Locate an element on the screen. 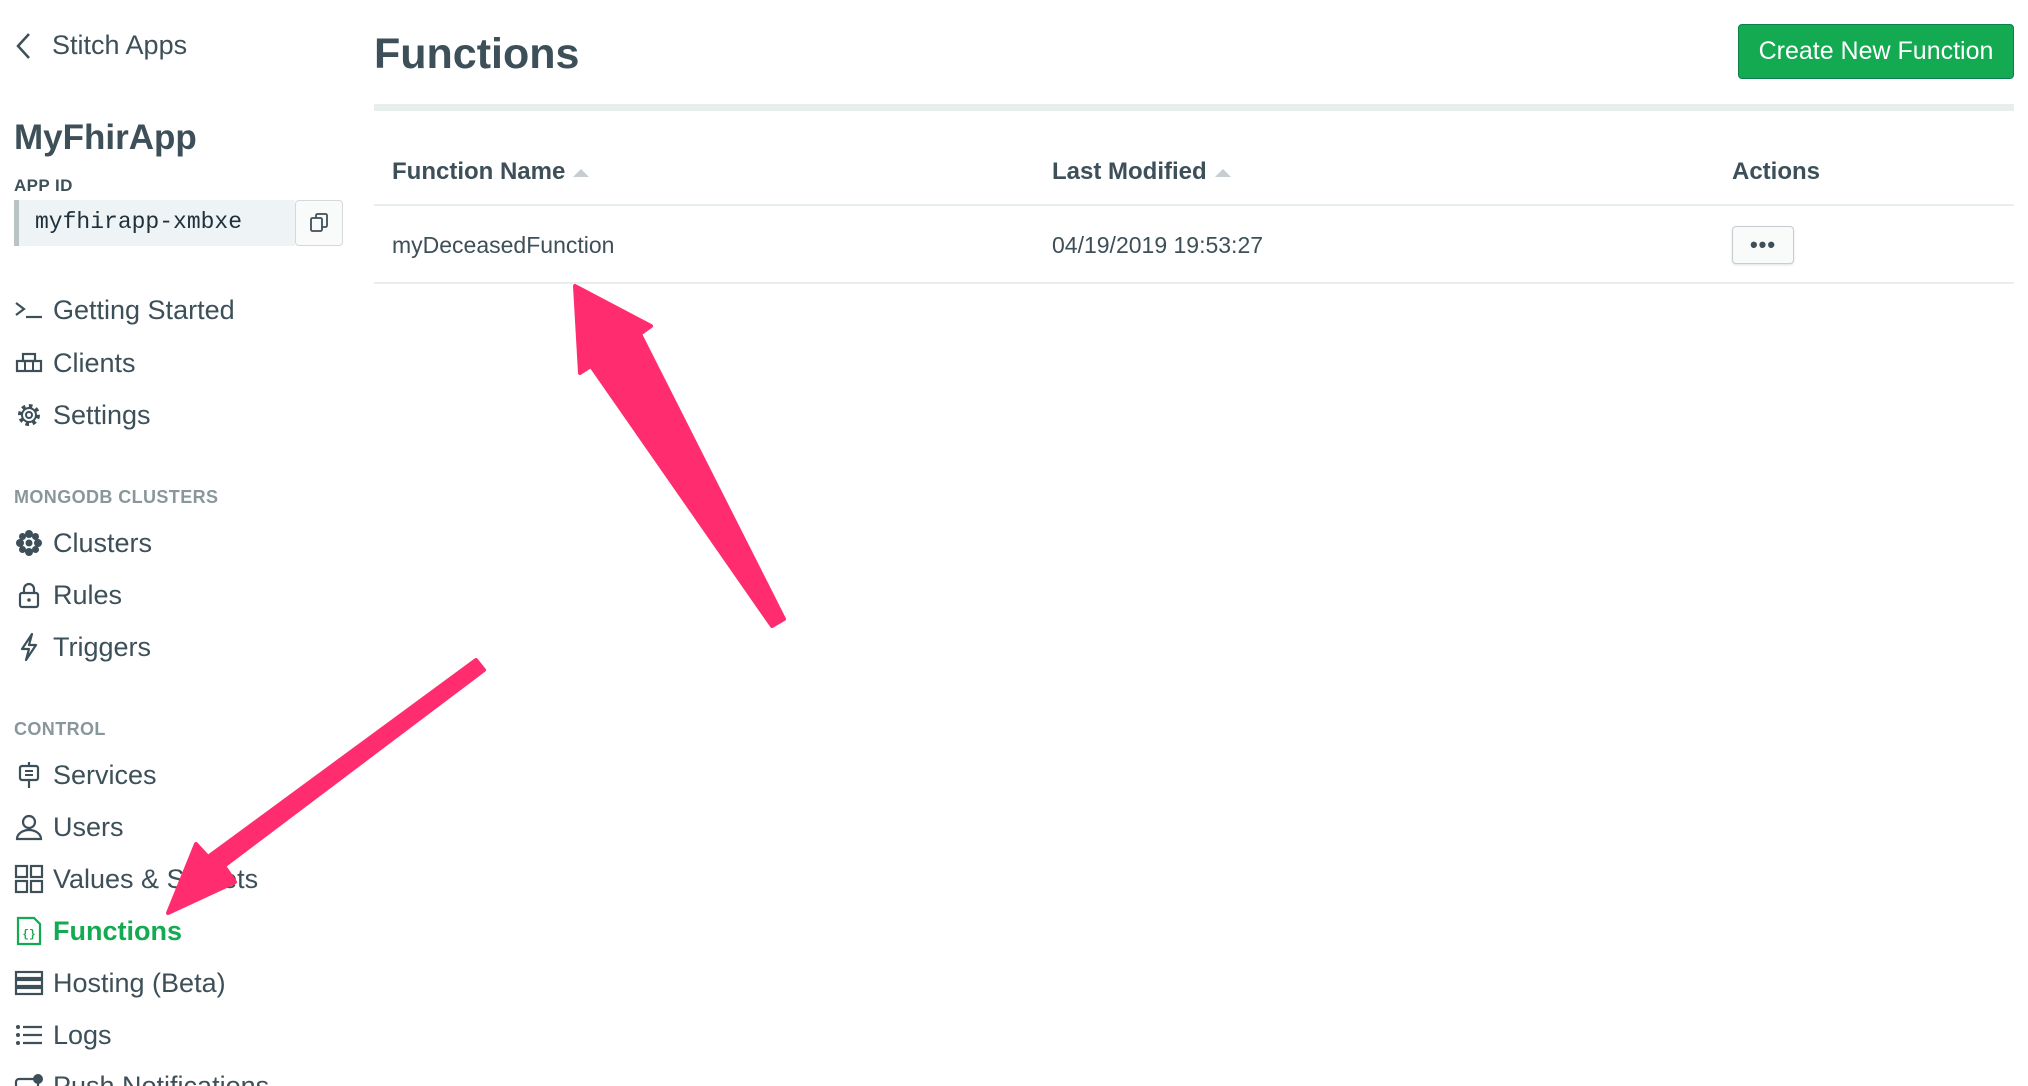 This screenshot has width=2028, height=1086. app-id-field: myfhirapp-xmbxe is located at coordinates (154, 223).